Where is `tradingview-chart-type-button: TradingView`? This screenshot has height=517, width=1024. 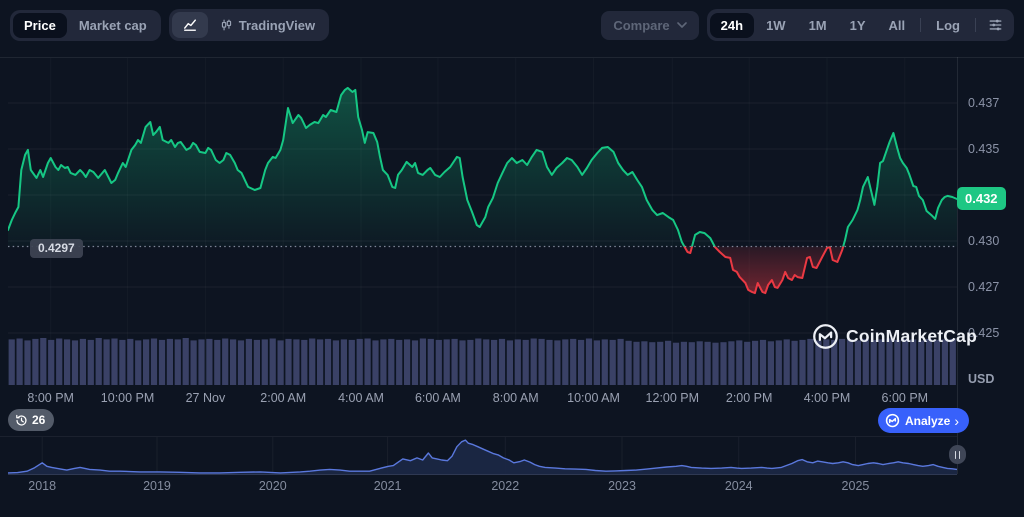 tradingview-chart-type-button: TradingView is located at coordinates (267, 25).